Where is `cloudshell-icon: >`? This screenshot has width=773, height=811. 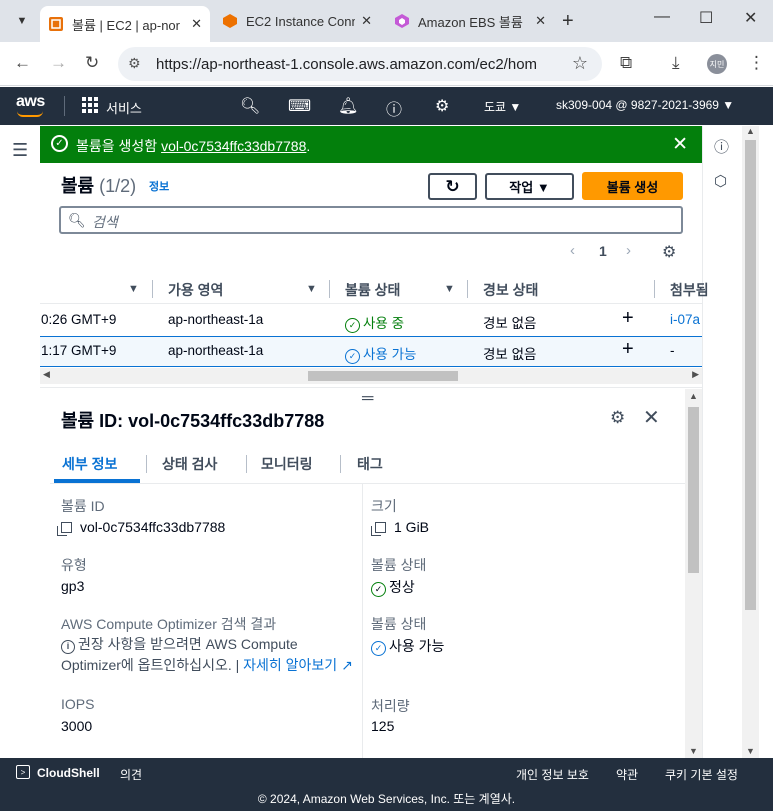
cloudshell-icon: > is located at coordinates (23, 772).